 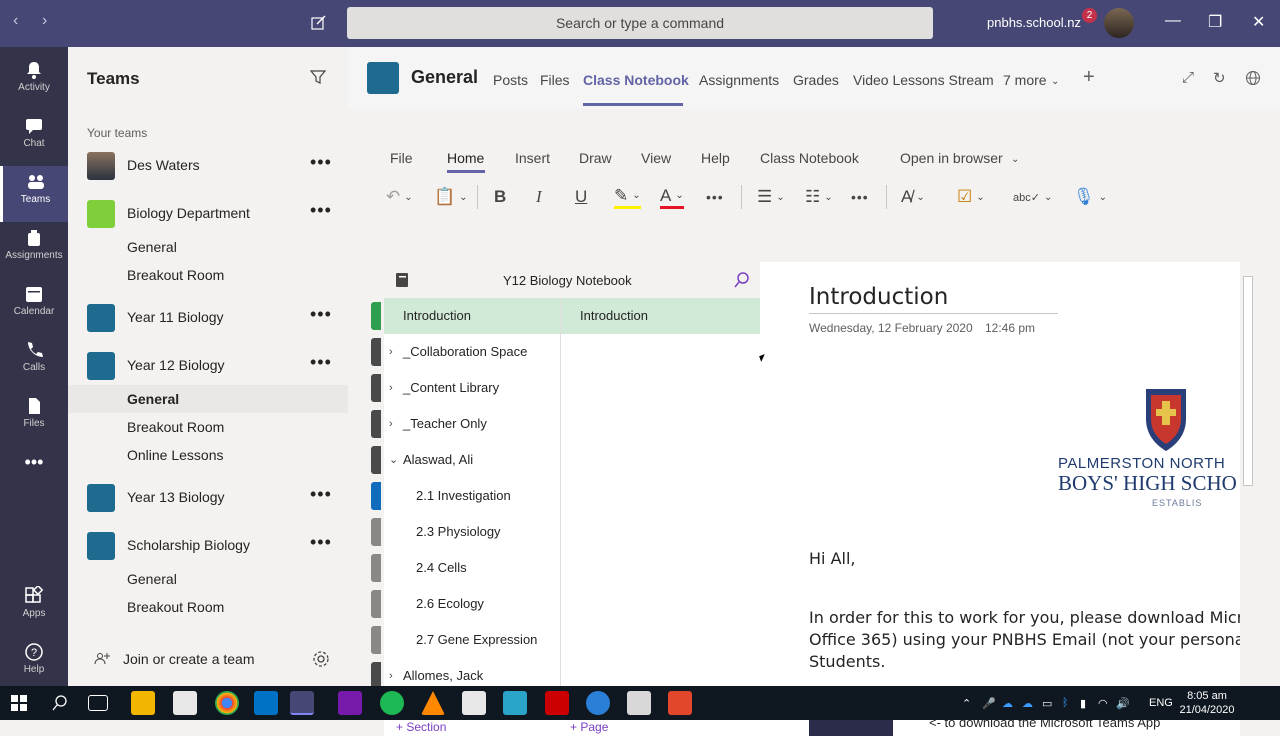 What do you see at coordinates (208, 659) in the screenshot?
I see `join-or-create-team: Join or create a team` at bounding box center [208, 659].